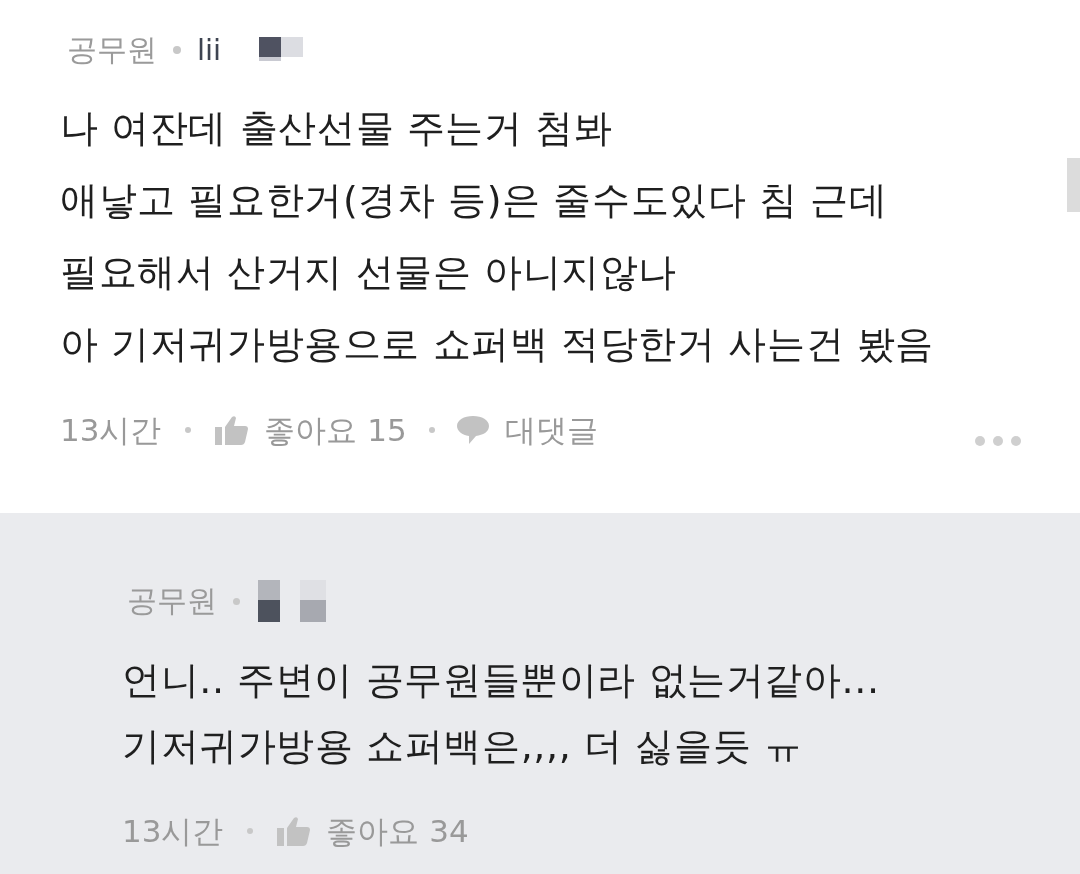 The image size is (1080, 874). I want to click on comment-time: 13시간, so click(111, 430).